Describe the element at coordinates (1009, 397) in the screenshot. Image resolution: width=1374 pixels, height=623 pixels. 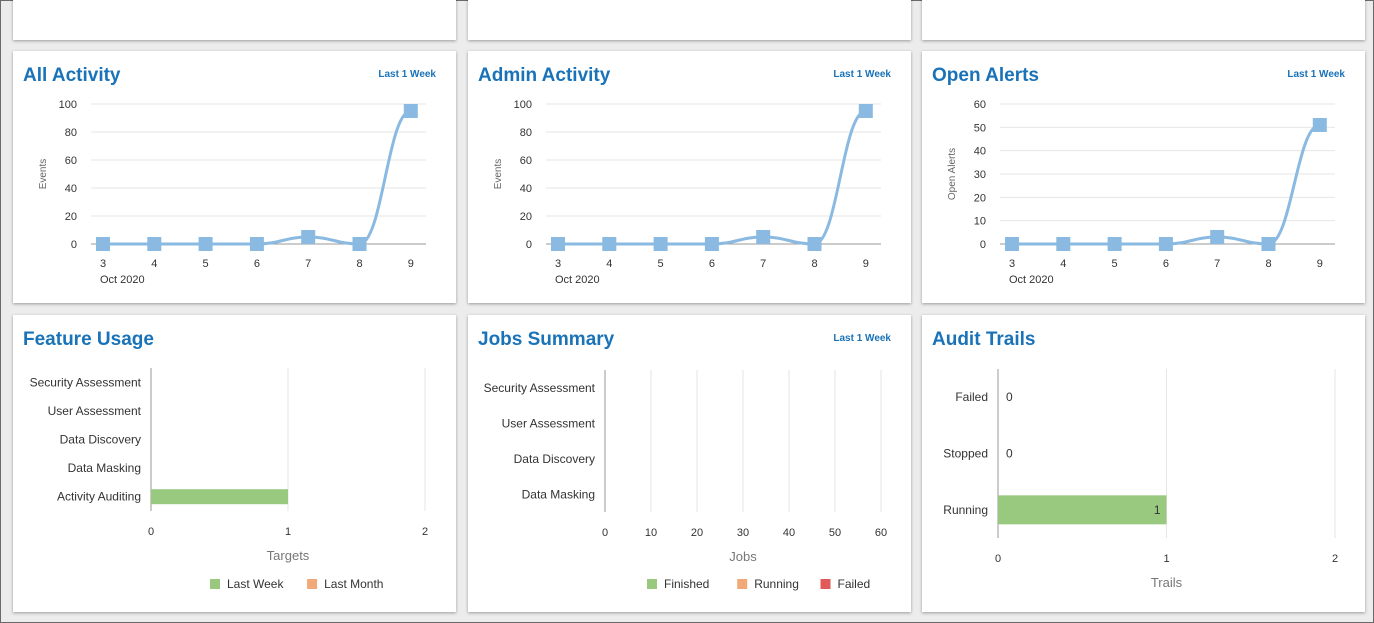
I see `data-label: 0` at that location.